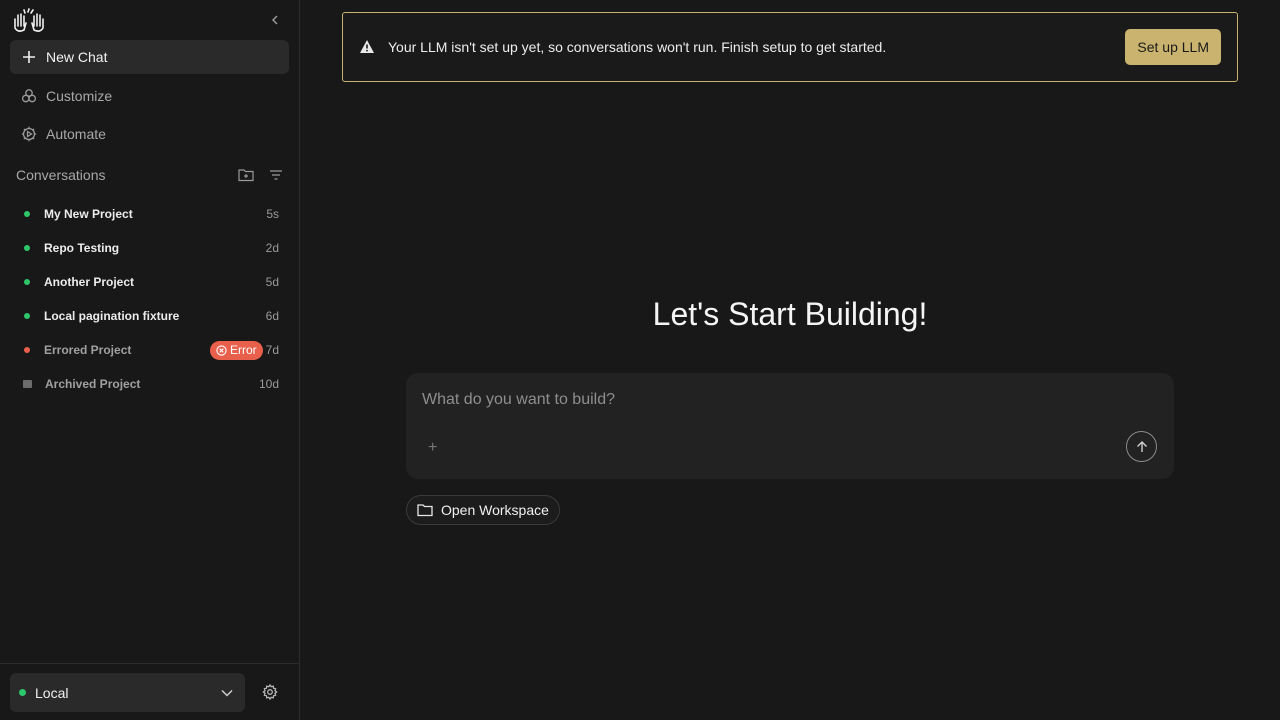  I want to click on conversations-header: Conversations, so click(150, 175).